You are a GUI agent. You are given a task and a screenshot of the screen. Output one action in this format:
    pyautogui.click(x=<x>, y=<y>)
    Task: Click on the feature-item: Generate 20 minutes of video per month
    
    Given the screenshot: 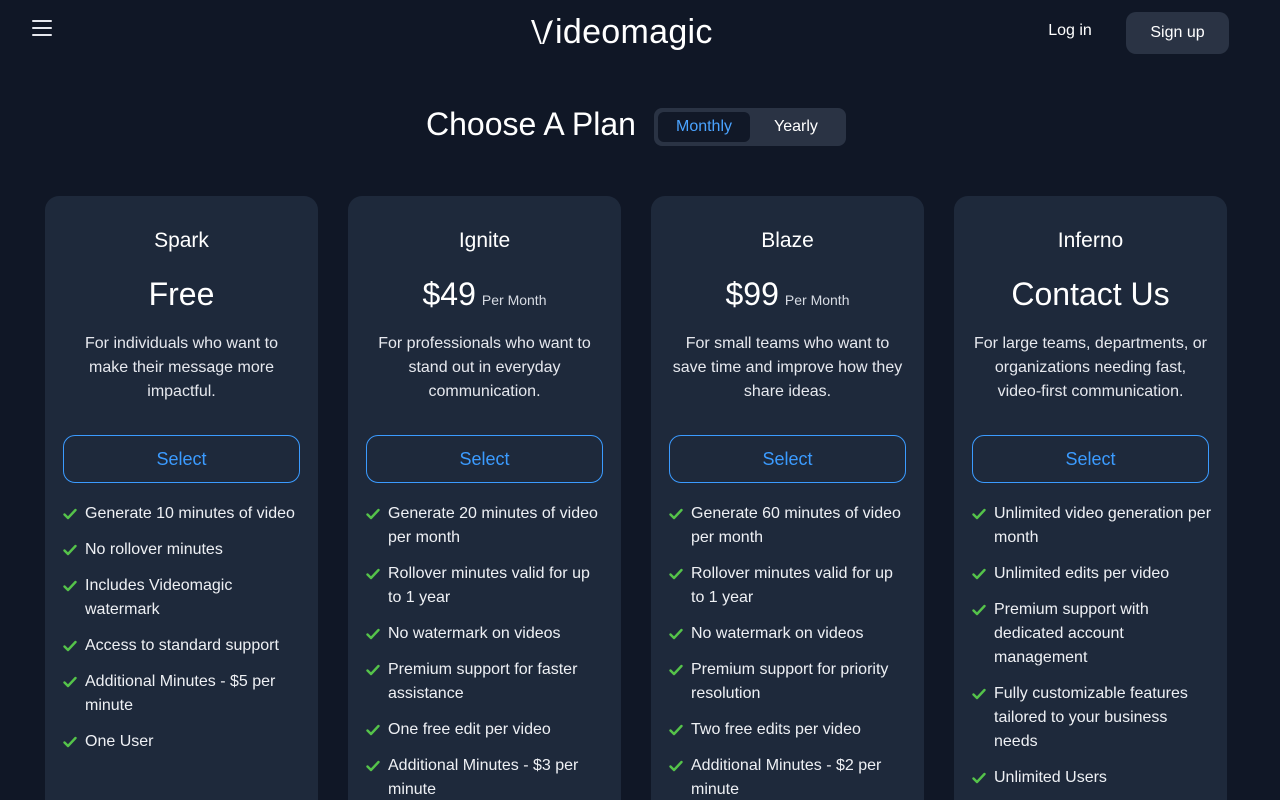 What is the action you would take?
    pyautogui.click(x=486, y=526)
    